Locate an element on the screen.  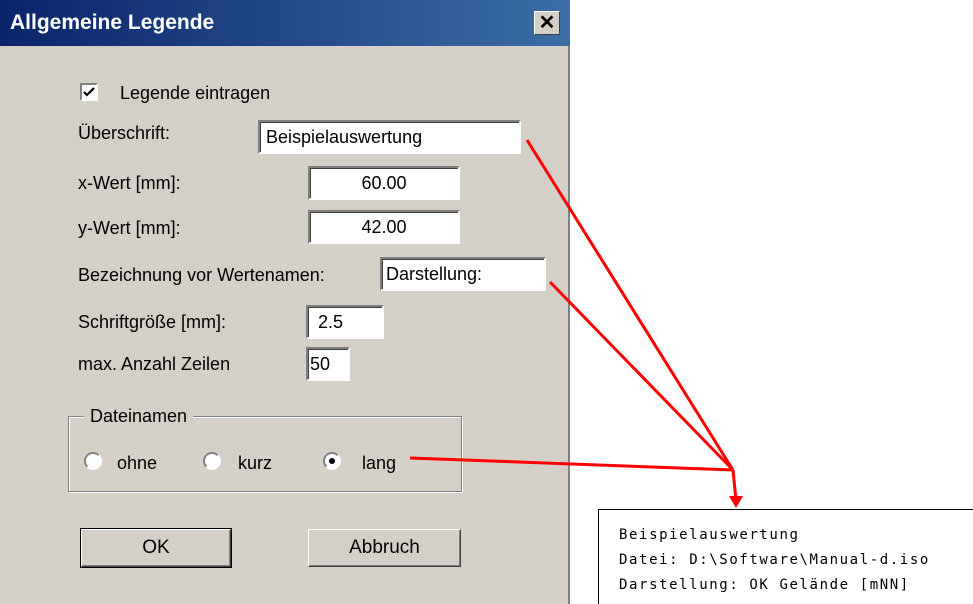
arrow-head-icon is located at coordinates (736, 502).